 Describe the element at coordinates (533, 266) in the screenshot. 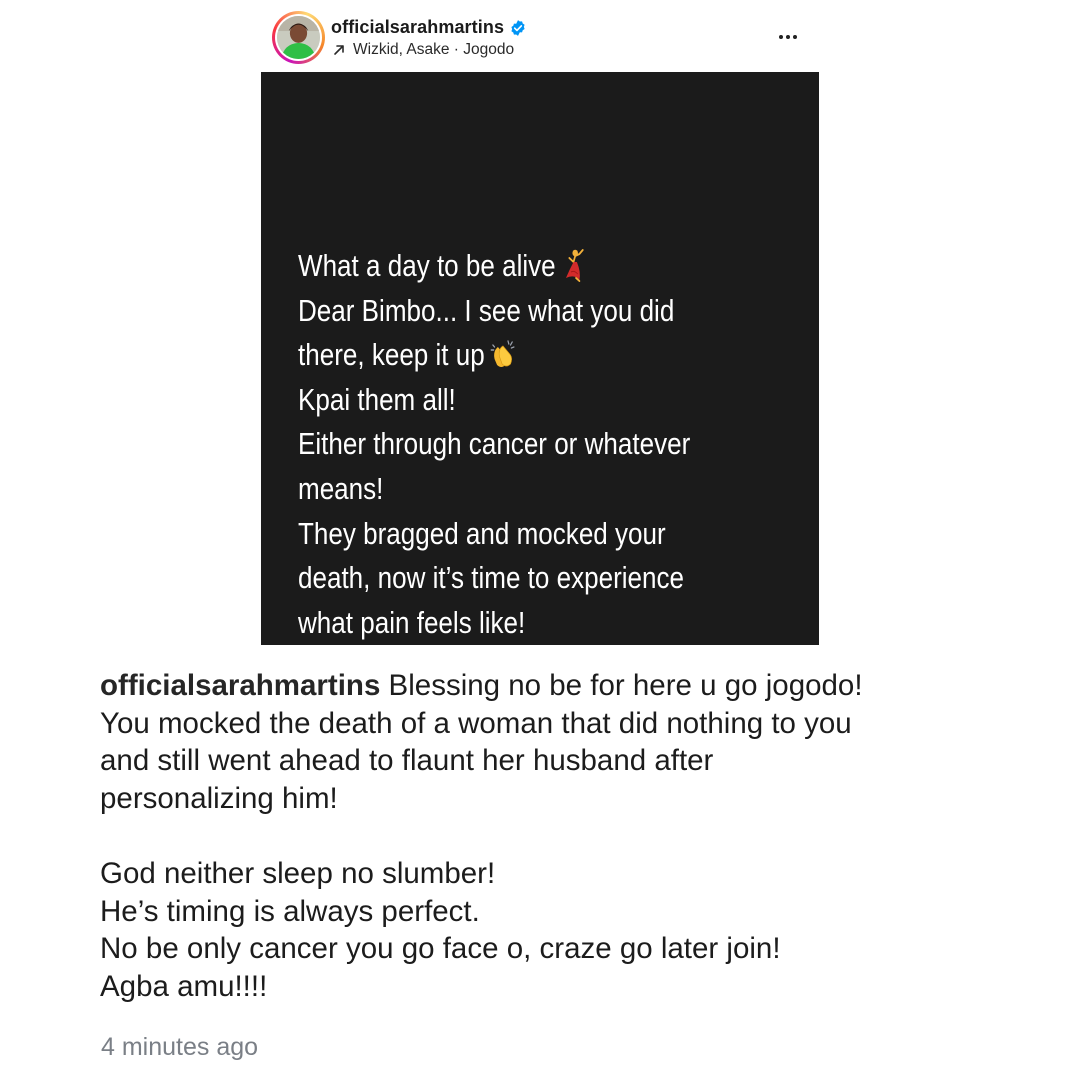

I see `story-line: What a day to be alive` at that location.